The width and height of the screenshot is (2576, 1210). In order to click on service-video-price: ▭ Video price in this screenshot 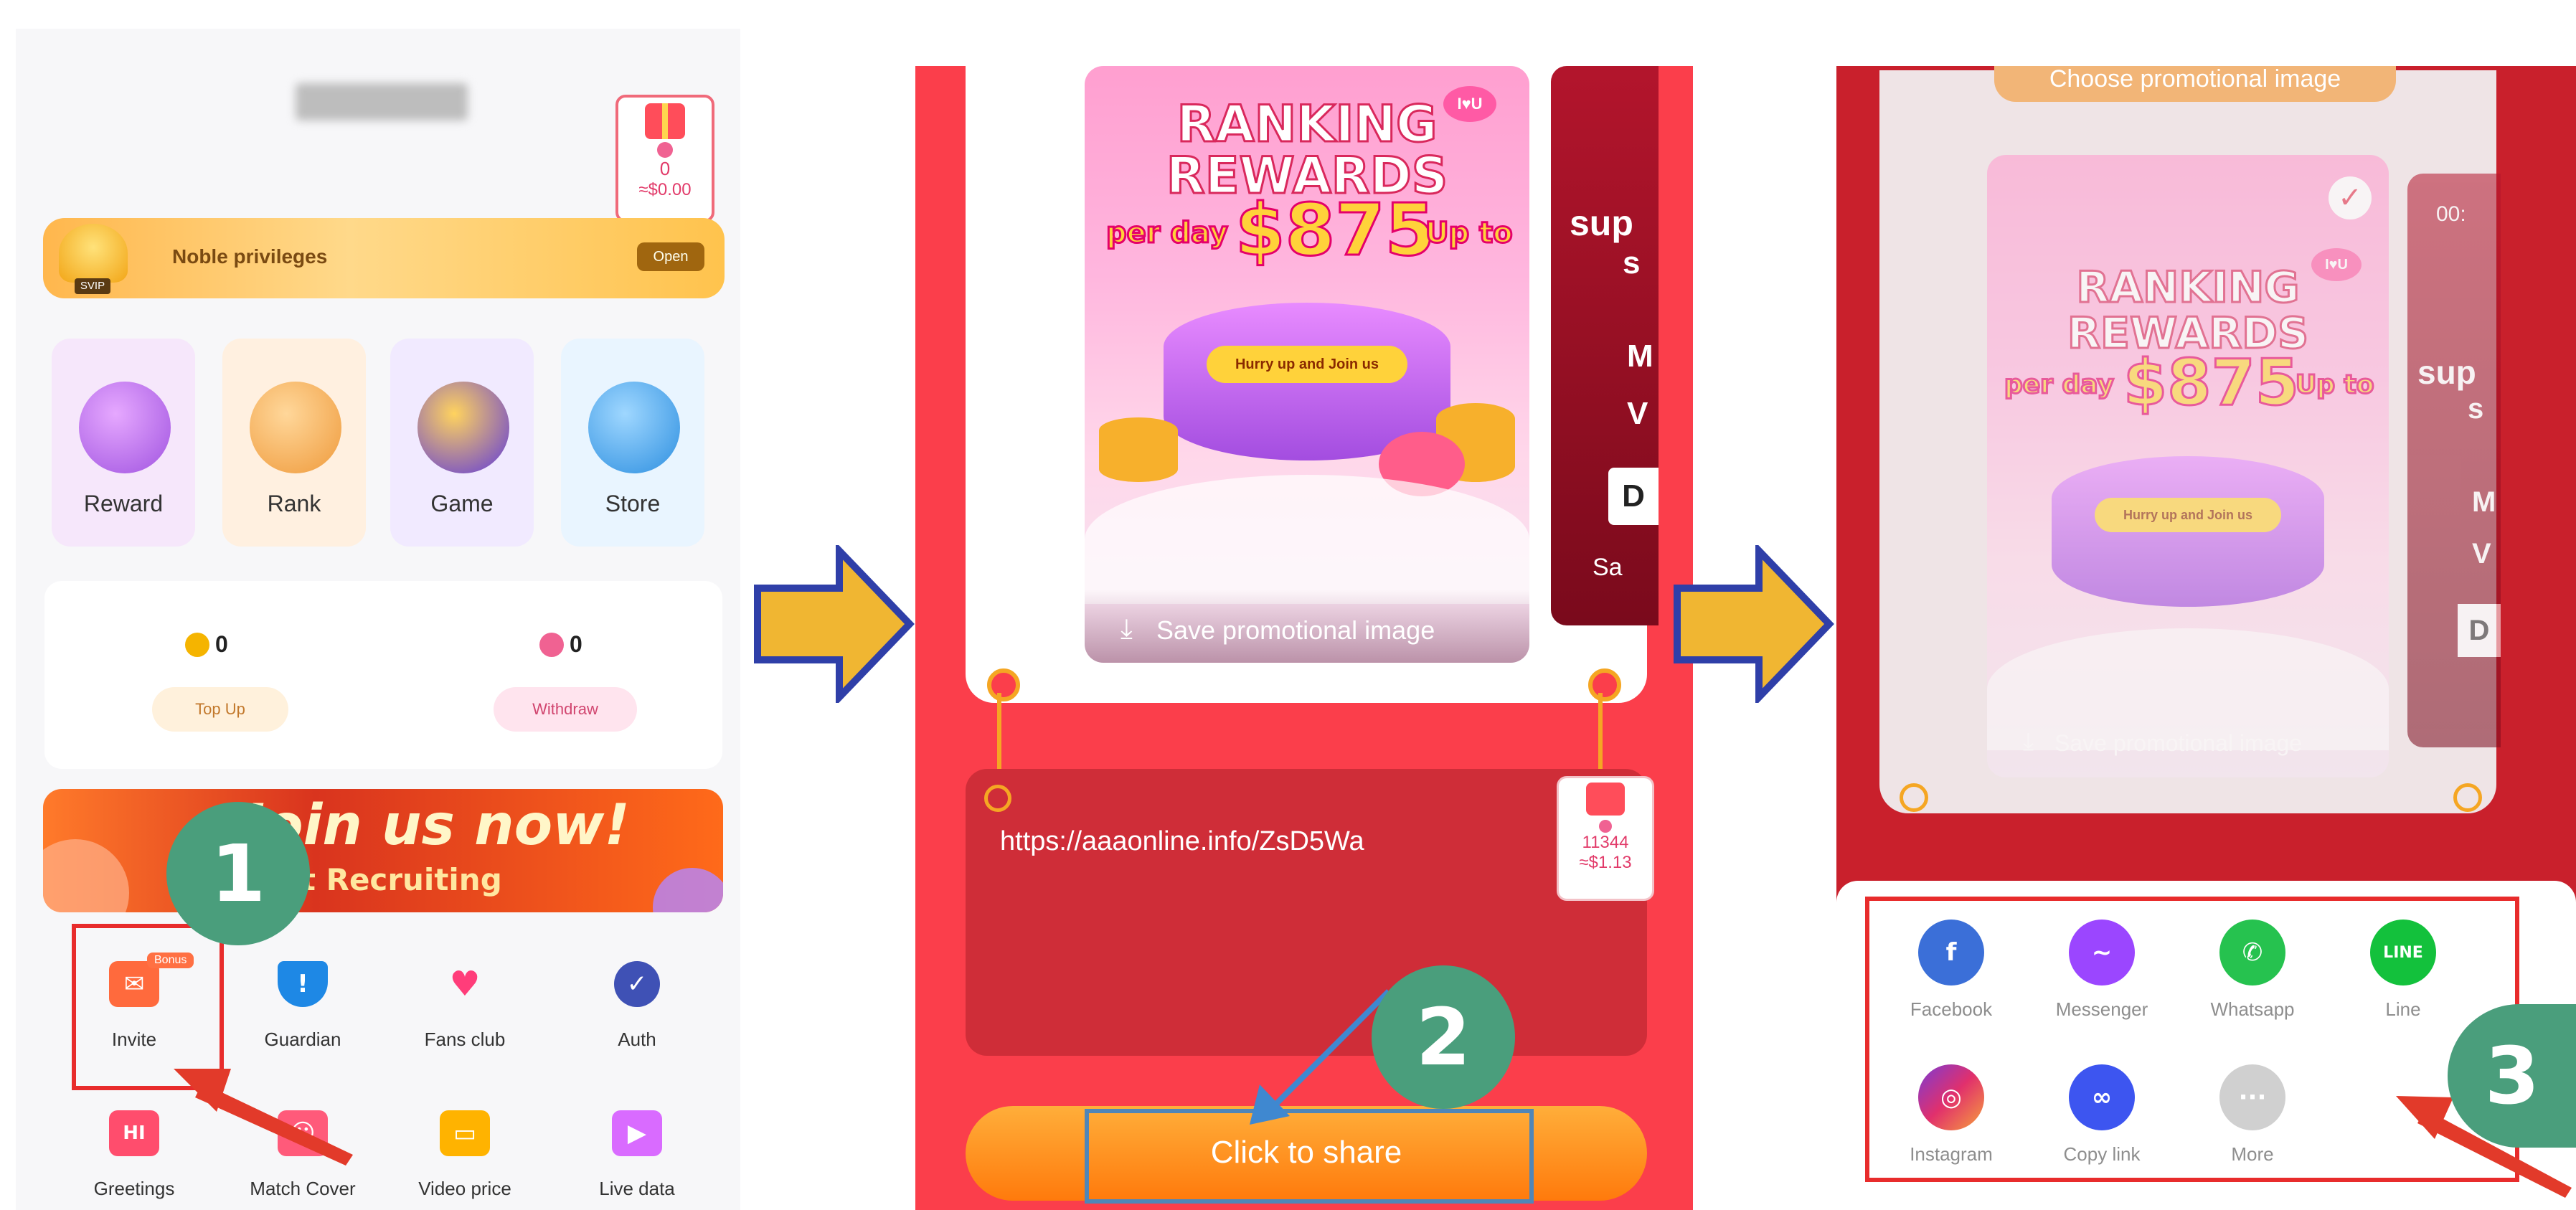, I will do `click(465, 1155)`.